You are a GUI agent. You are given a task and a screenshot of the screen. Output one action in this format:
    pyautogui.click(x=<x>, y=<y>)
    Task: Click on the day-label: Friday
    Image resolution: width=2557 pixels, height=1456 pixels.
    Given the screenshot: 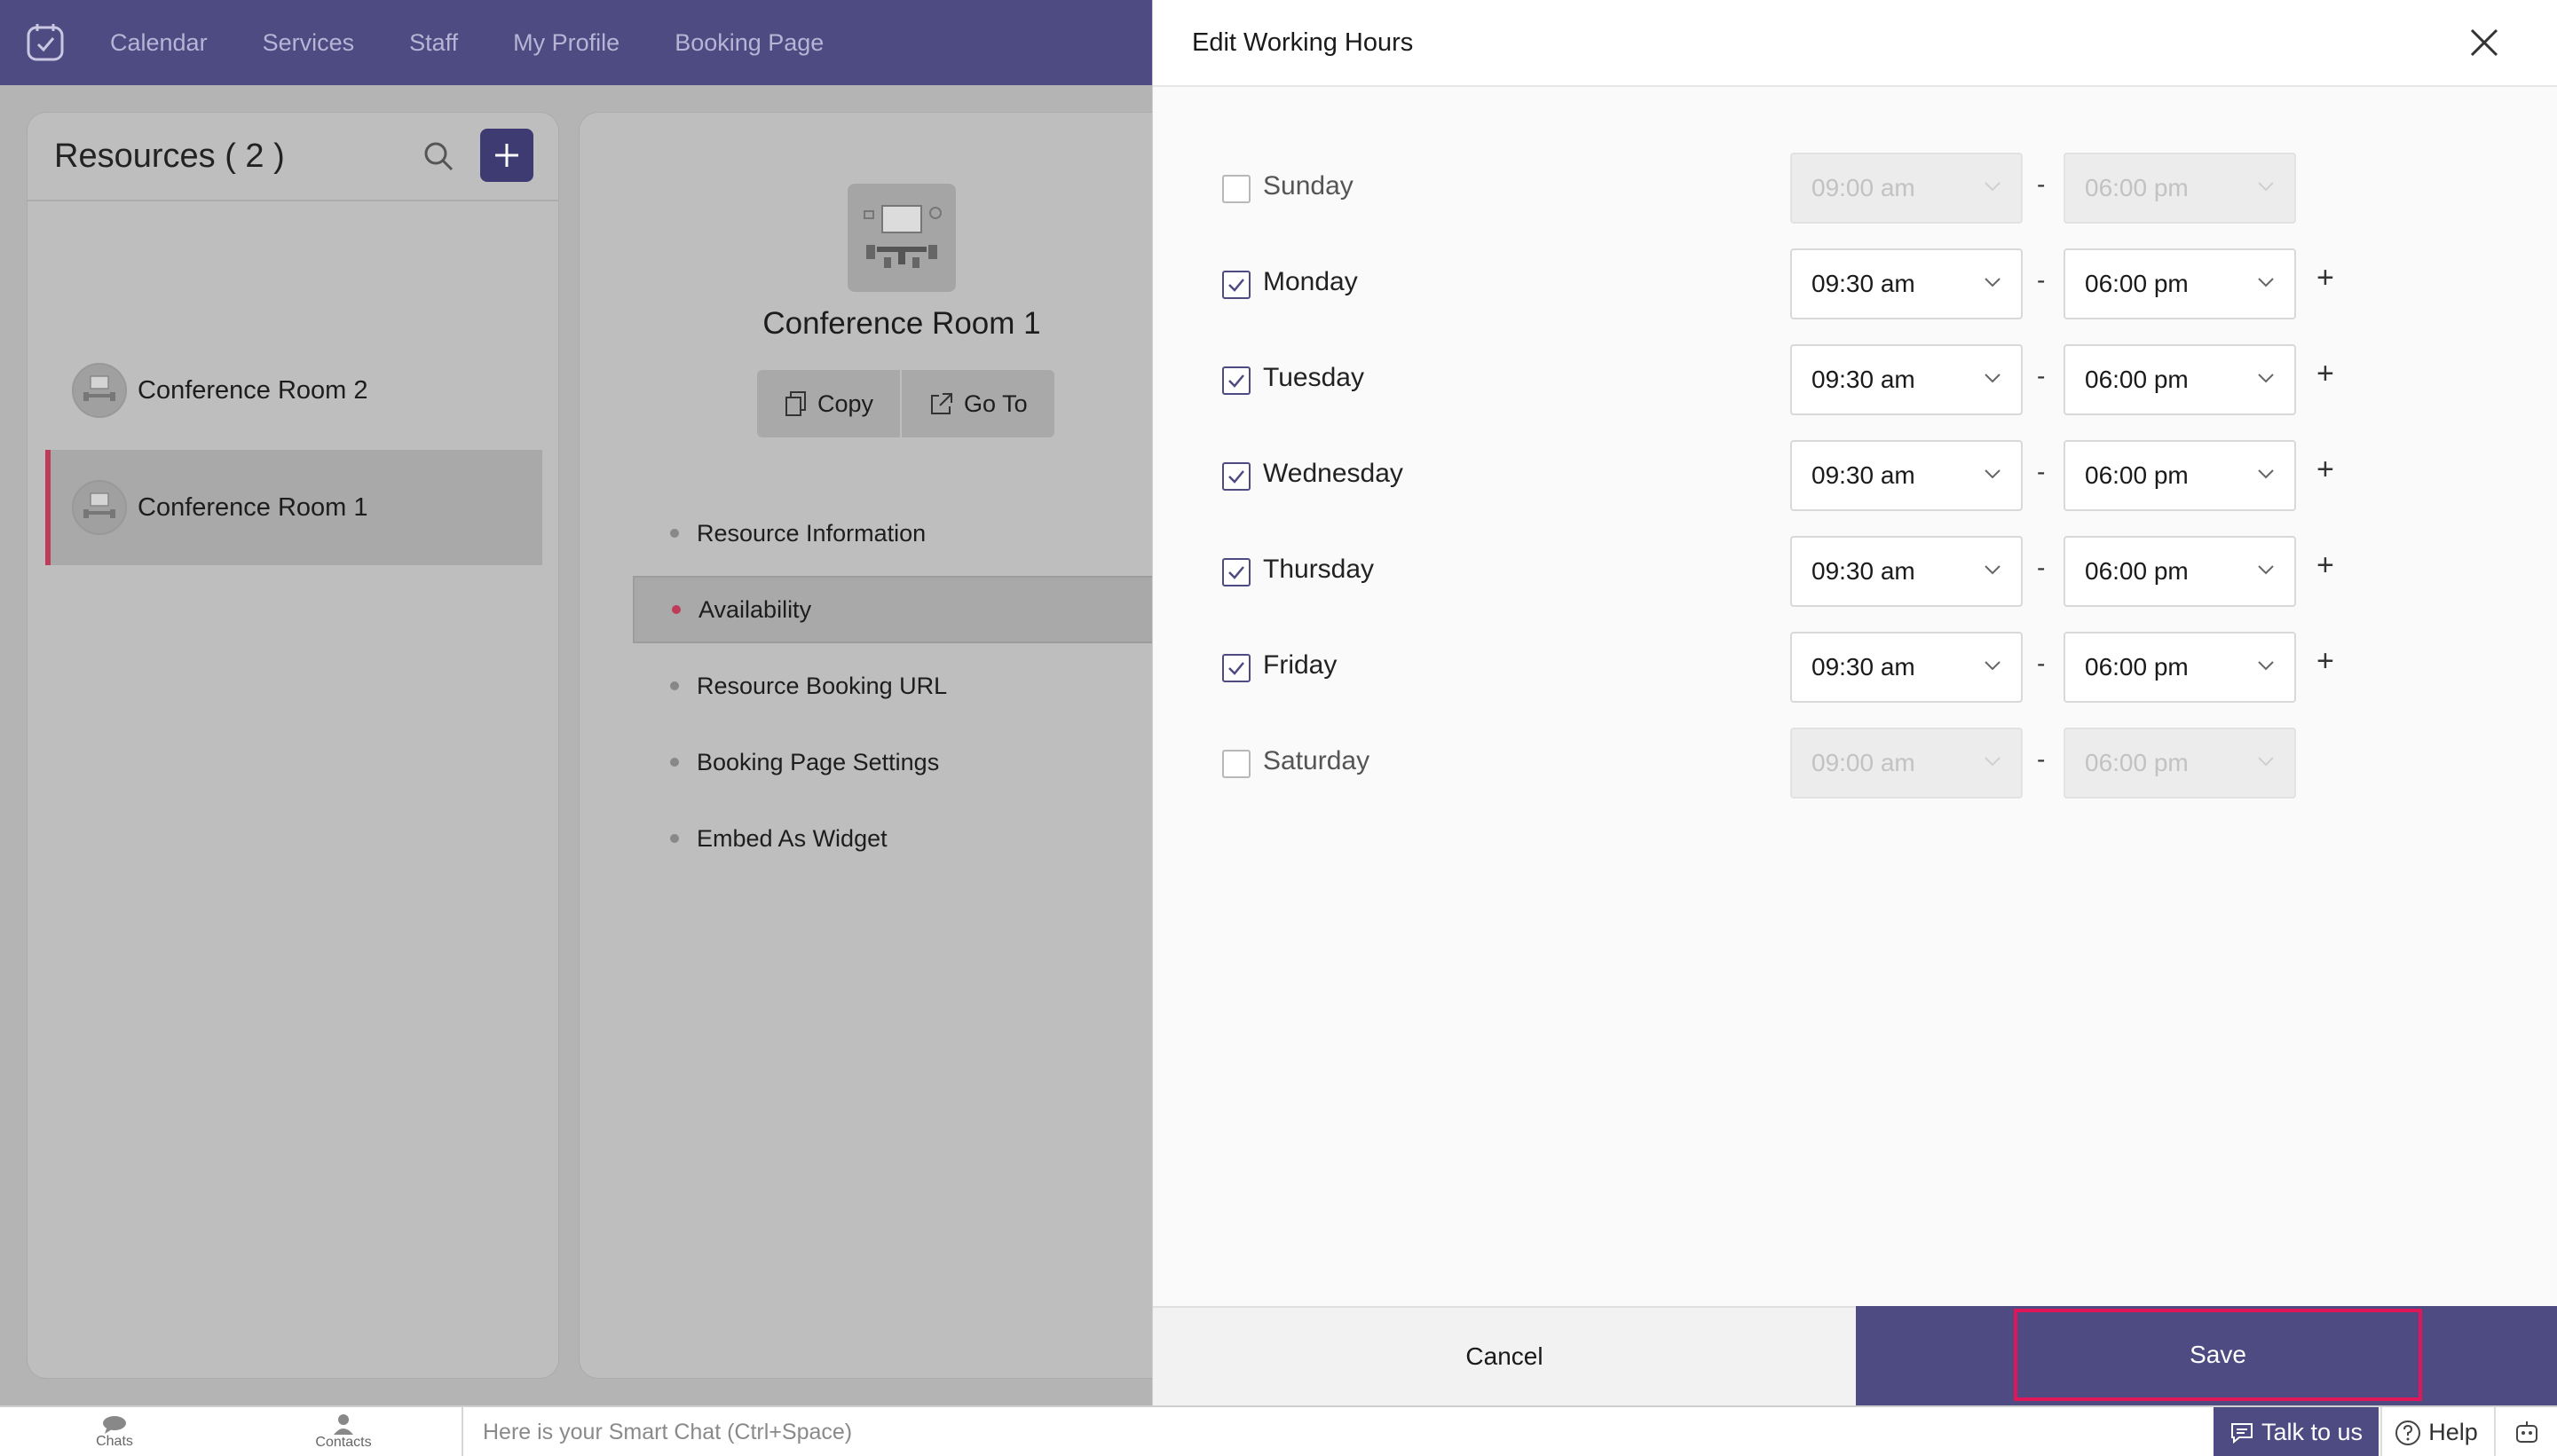 What is the action you would take?
    pyautogui.click(x=1301, y=665)
    